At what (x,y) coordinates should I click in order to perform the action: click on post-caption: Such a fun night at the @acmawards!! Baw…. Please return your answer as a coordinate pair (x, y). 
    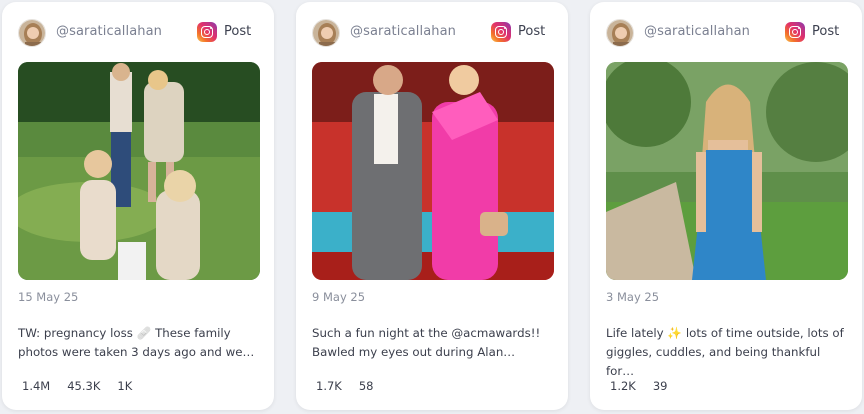
    Looking at the image, I should click on (433, 343).